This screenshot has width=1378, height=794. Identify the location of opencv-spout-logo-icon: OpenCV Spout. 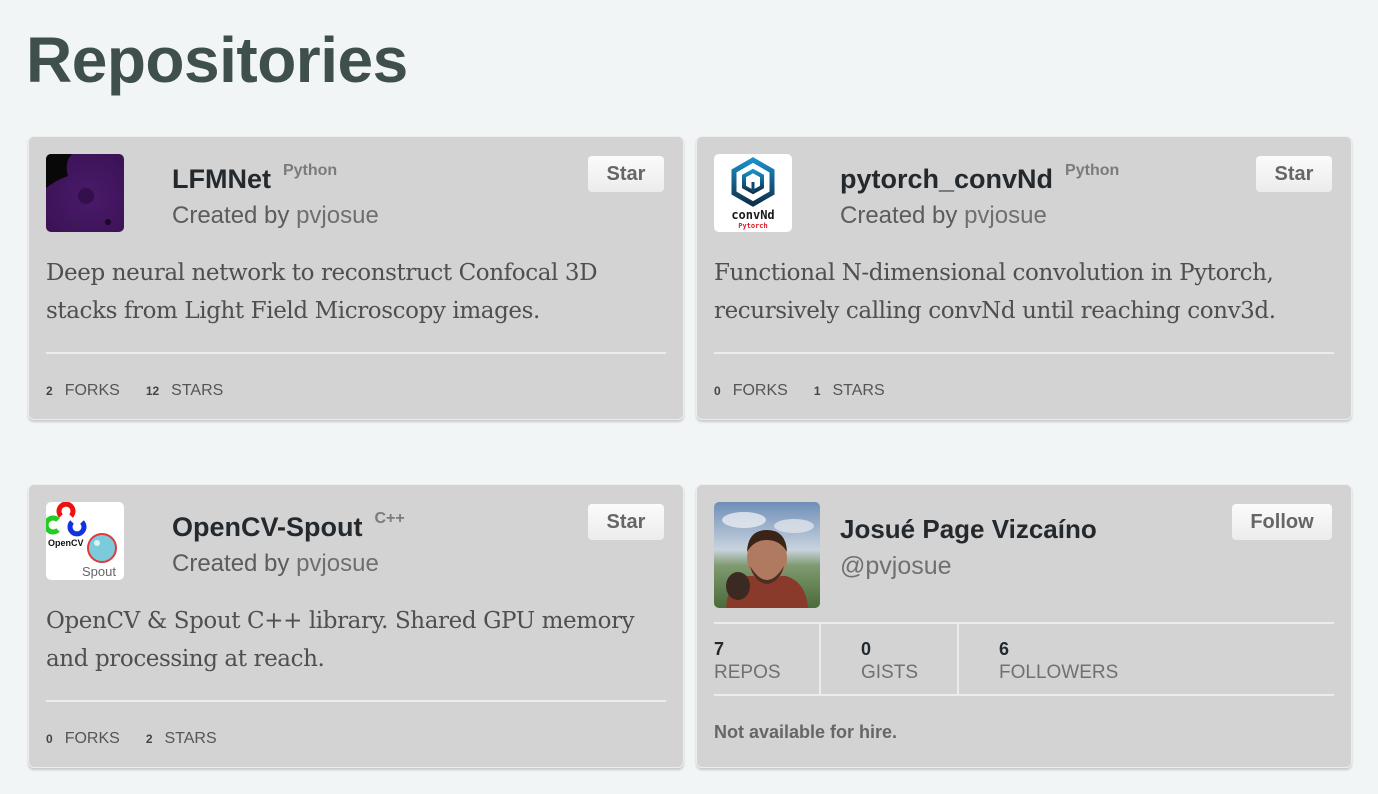
(85, 541).